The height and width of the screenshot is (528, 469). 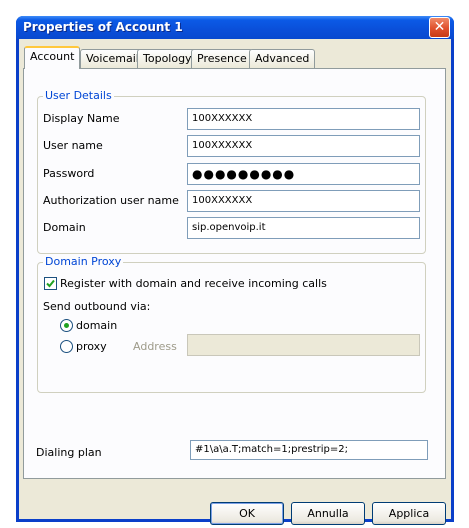 What do you see at coordinates (112, 58) in the screenshot?
I see `tab-voicemail: Voicemail` at bounding box center [112, 58].